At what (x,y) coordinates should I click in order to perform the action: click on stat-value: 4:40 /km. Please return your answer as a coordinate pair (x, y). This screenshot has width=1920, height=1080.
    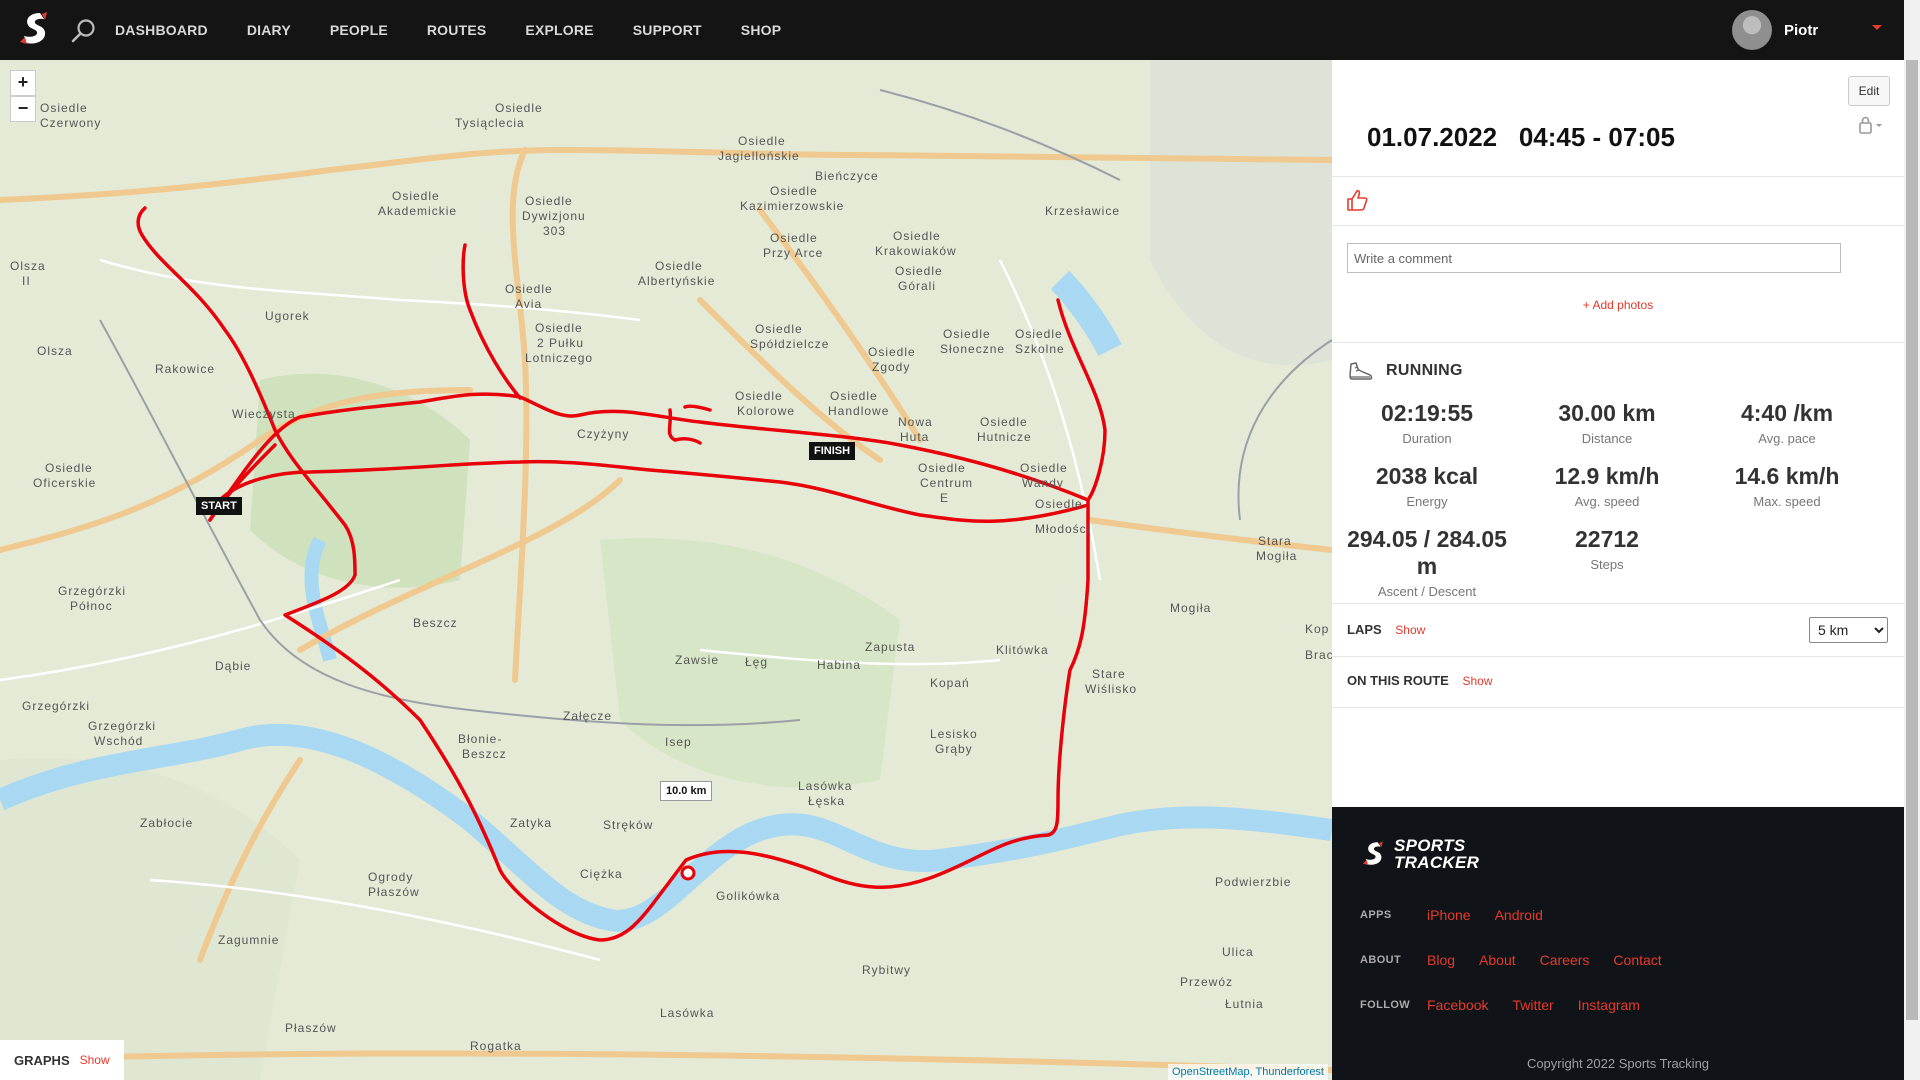
    Looking at the image, I should click on (1787, 413).